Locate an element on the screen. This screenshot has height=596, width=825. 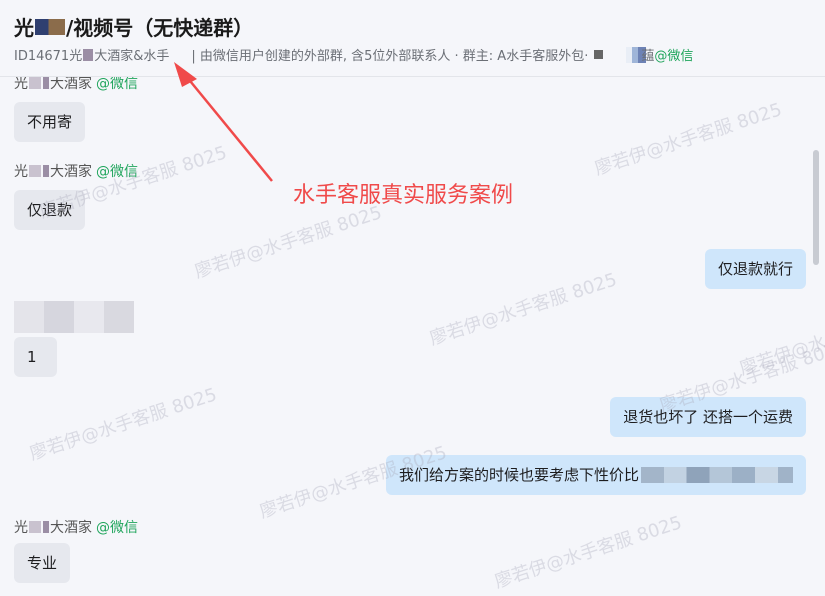
group-title-prefix: 光 is located at coordinates (24, 28).